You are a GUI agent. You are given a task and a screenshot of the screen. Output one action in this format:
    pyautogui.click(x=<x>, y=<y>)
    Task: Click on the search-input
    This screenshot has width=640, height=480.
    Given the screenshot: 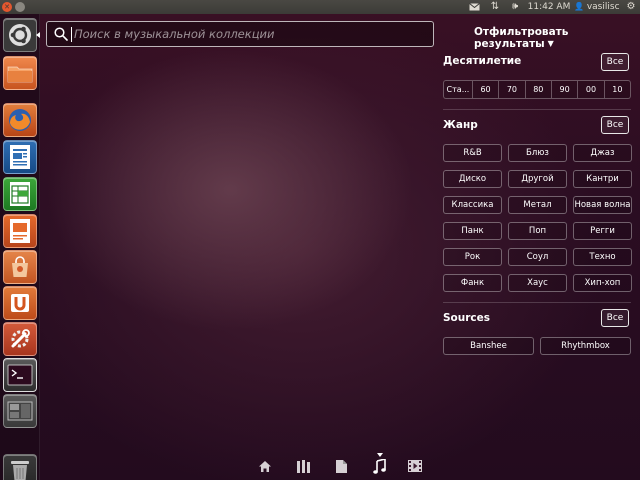 What is the action you would take?
    pyautogui.click(x=249, y=34)
    